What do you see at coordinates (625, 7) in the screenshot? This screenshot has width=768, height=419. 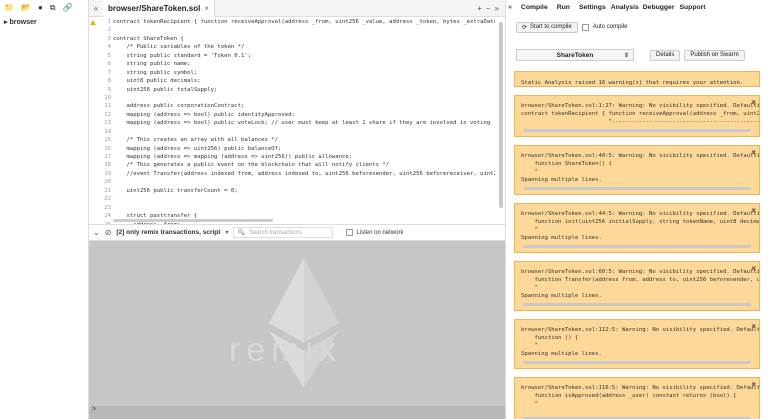 I see `tab-analysis: Analysis` at bounding box center [625, 7].